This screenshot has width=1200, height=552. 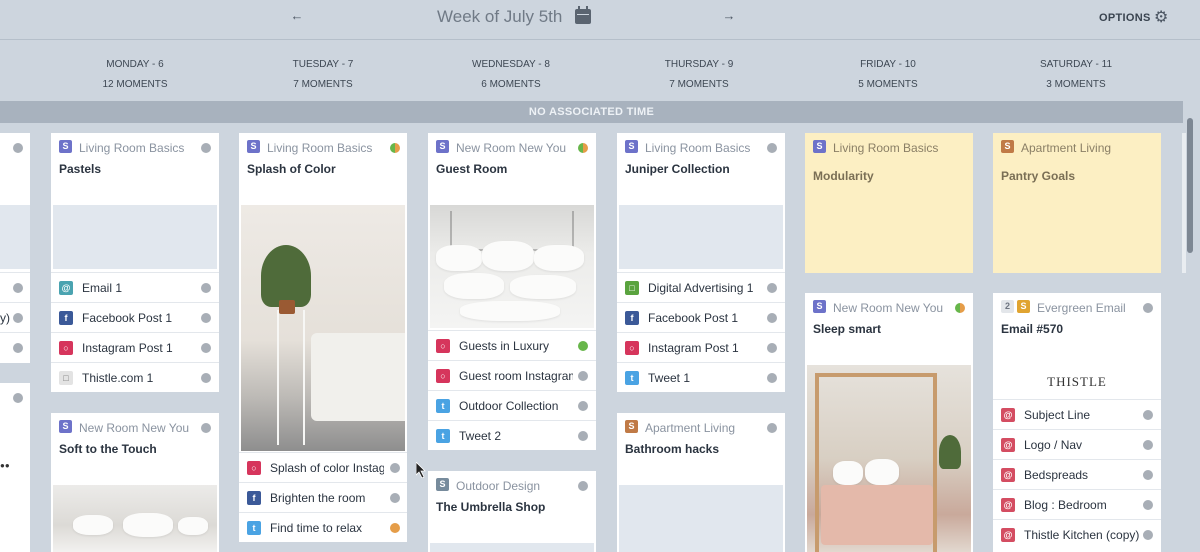 What do you see at coordinates (1190, 185) in the screenshot?
I see `scrollbar-thumb` at bounding box center [1190, 185].